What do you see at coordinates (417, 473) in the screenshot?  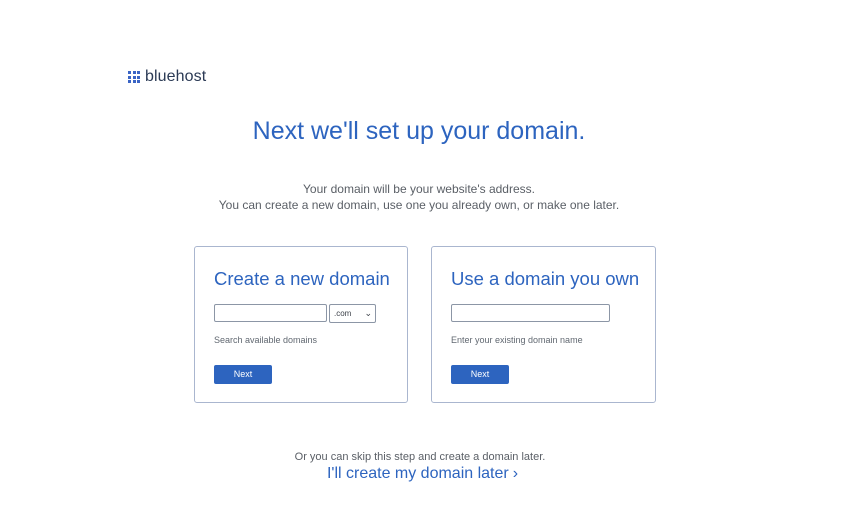 I see `create-domain-later-label: I'll create my domain later` at bounding box center [417, 473].